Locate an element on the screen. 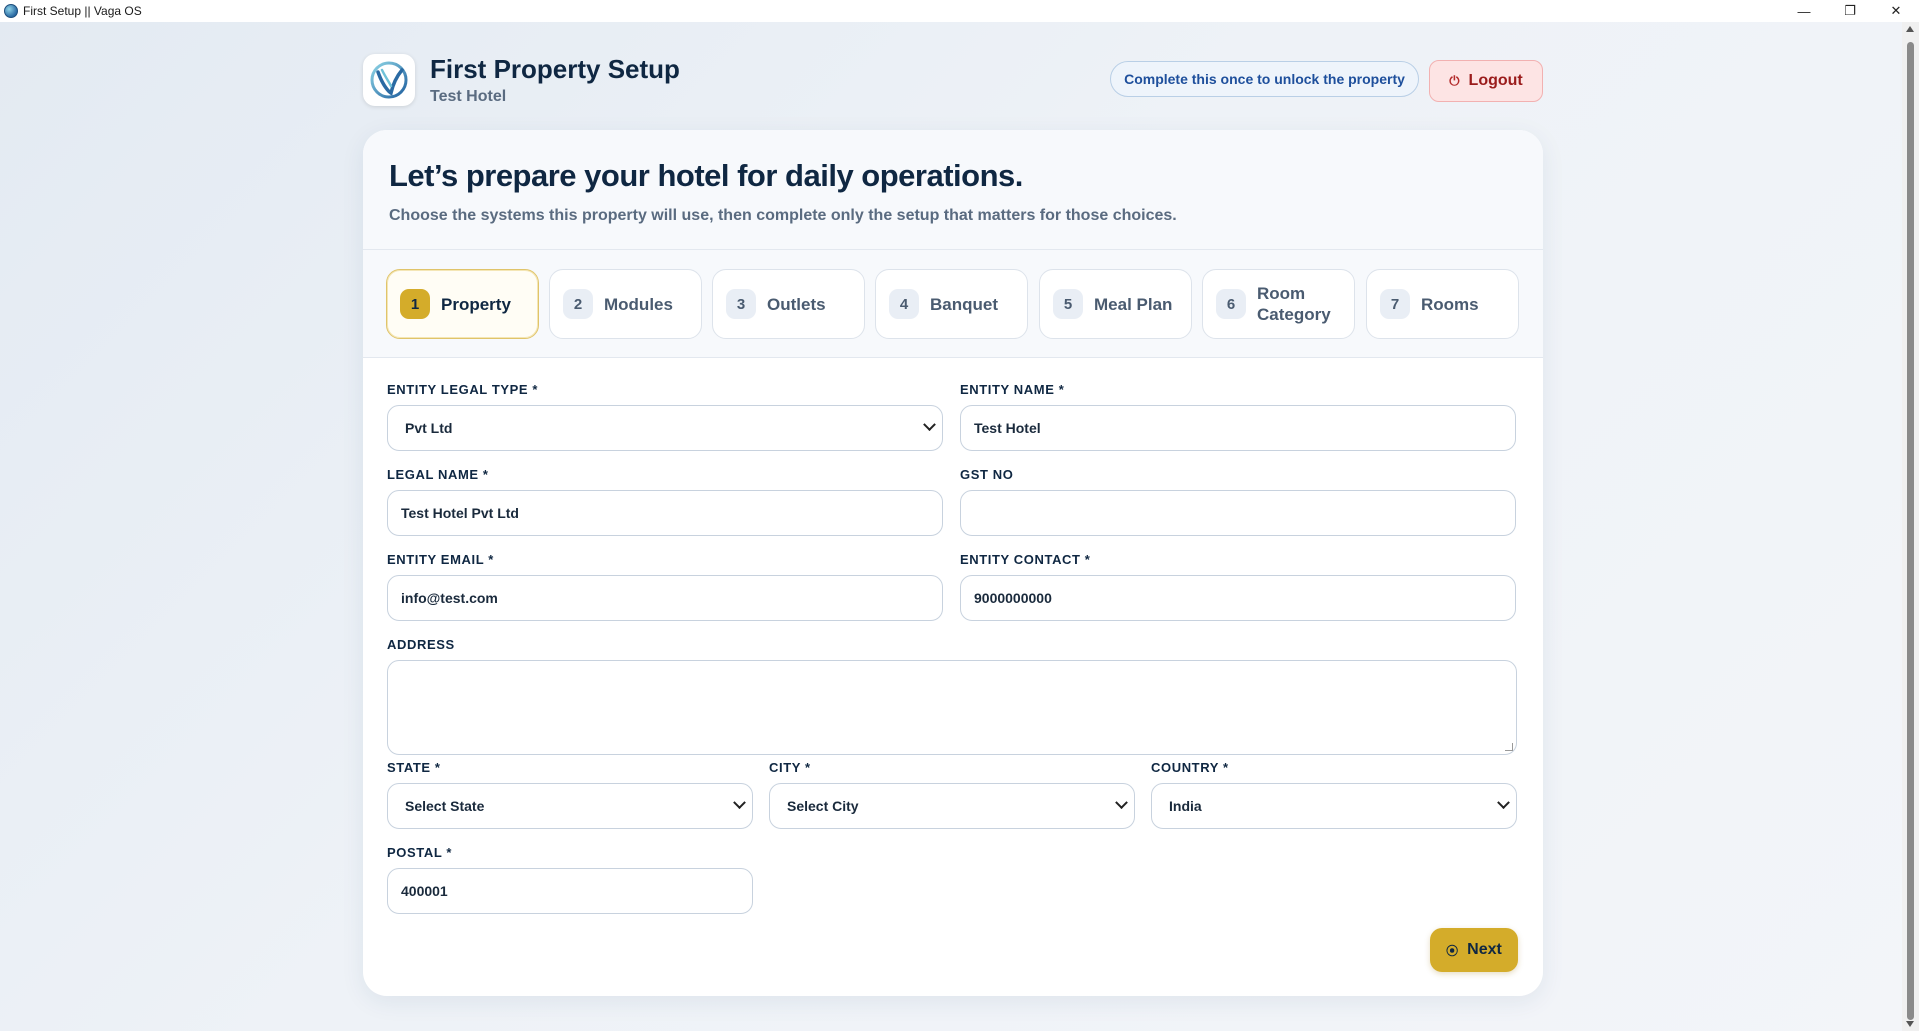 This screenshot has width=1919, height=1031. close-icon: ✕ is located at coordinates (1896, 11).